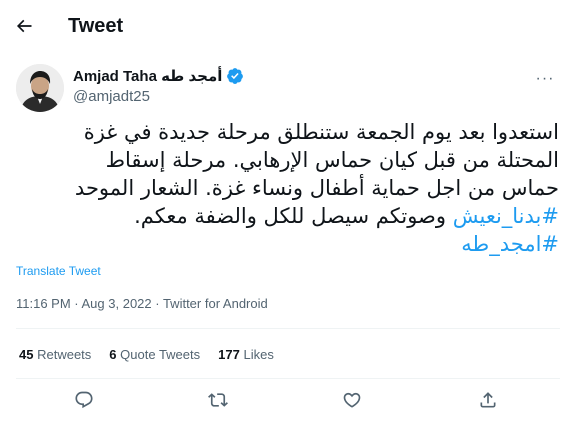 The width and height of the screenshot is (576, 421). What do you see at coordinates (506, 216) in the screenshot?
I see `hashtag-link: #بدنا_نعيش` at bounding box center [506, 216].